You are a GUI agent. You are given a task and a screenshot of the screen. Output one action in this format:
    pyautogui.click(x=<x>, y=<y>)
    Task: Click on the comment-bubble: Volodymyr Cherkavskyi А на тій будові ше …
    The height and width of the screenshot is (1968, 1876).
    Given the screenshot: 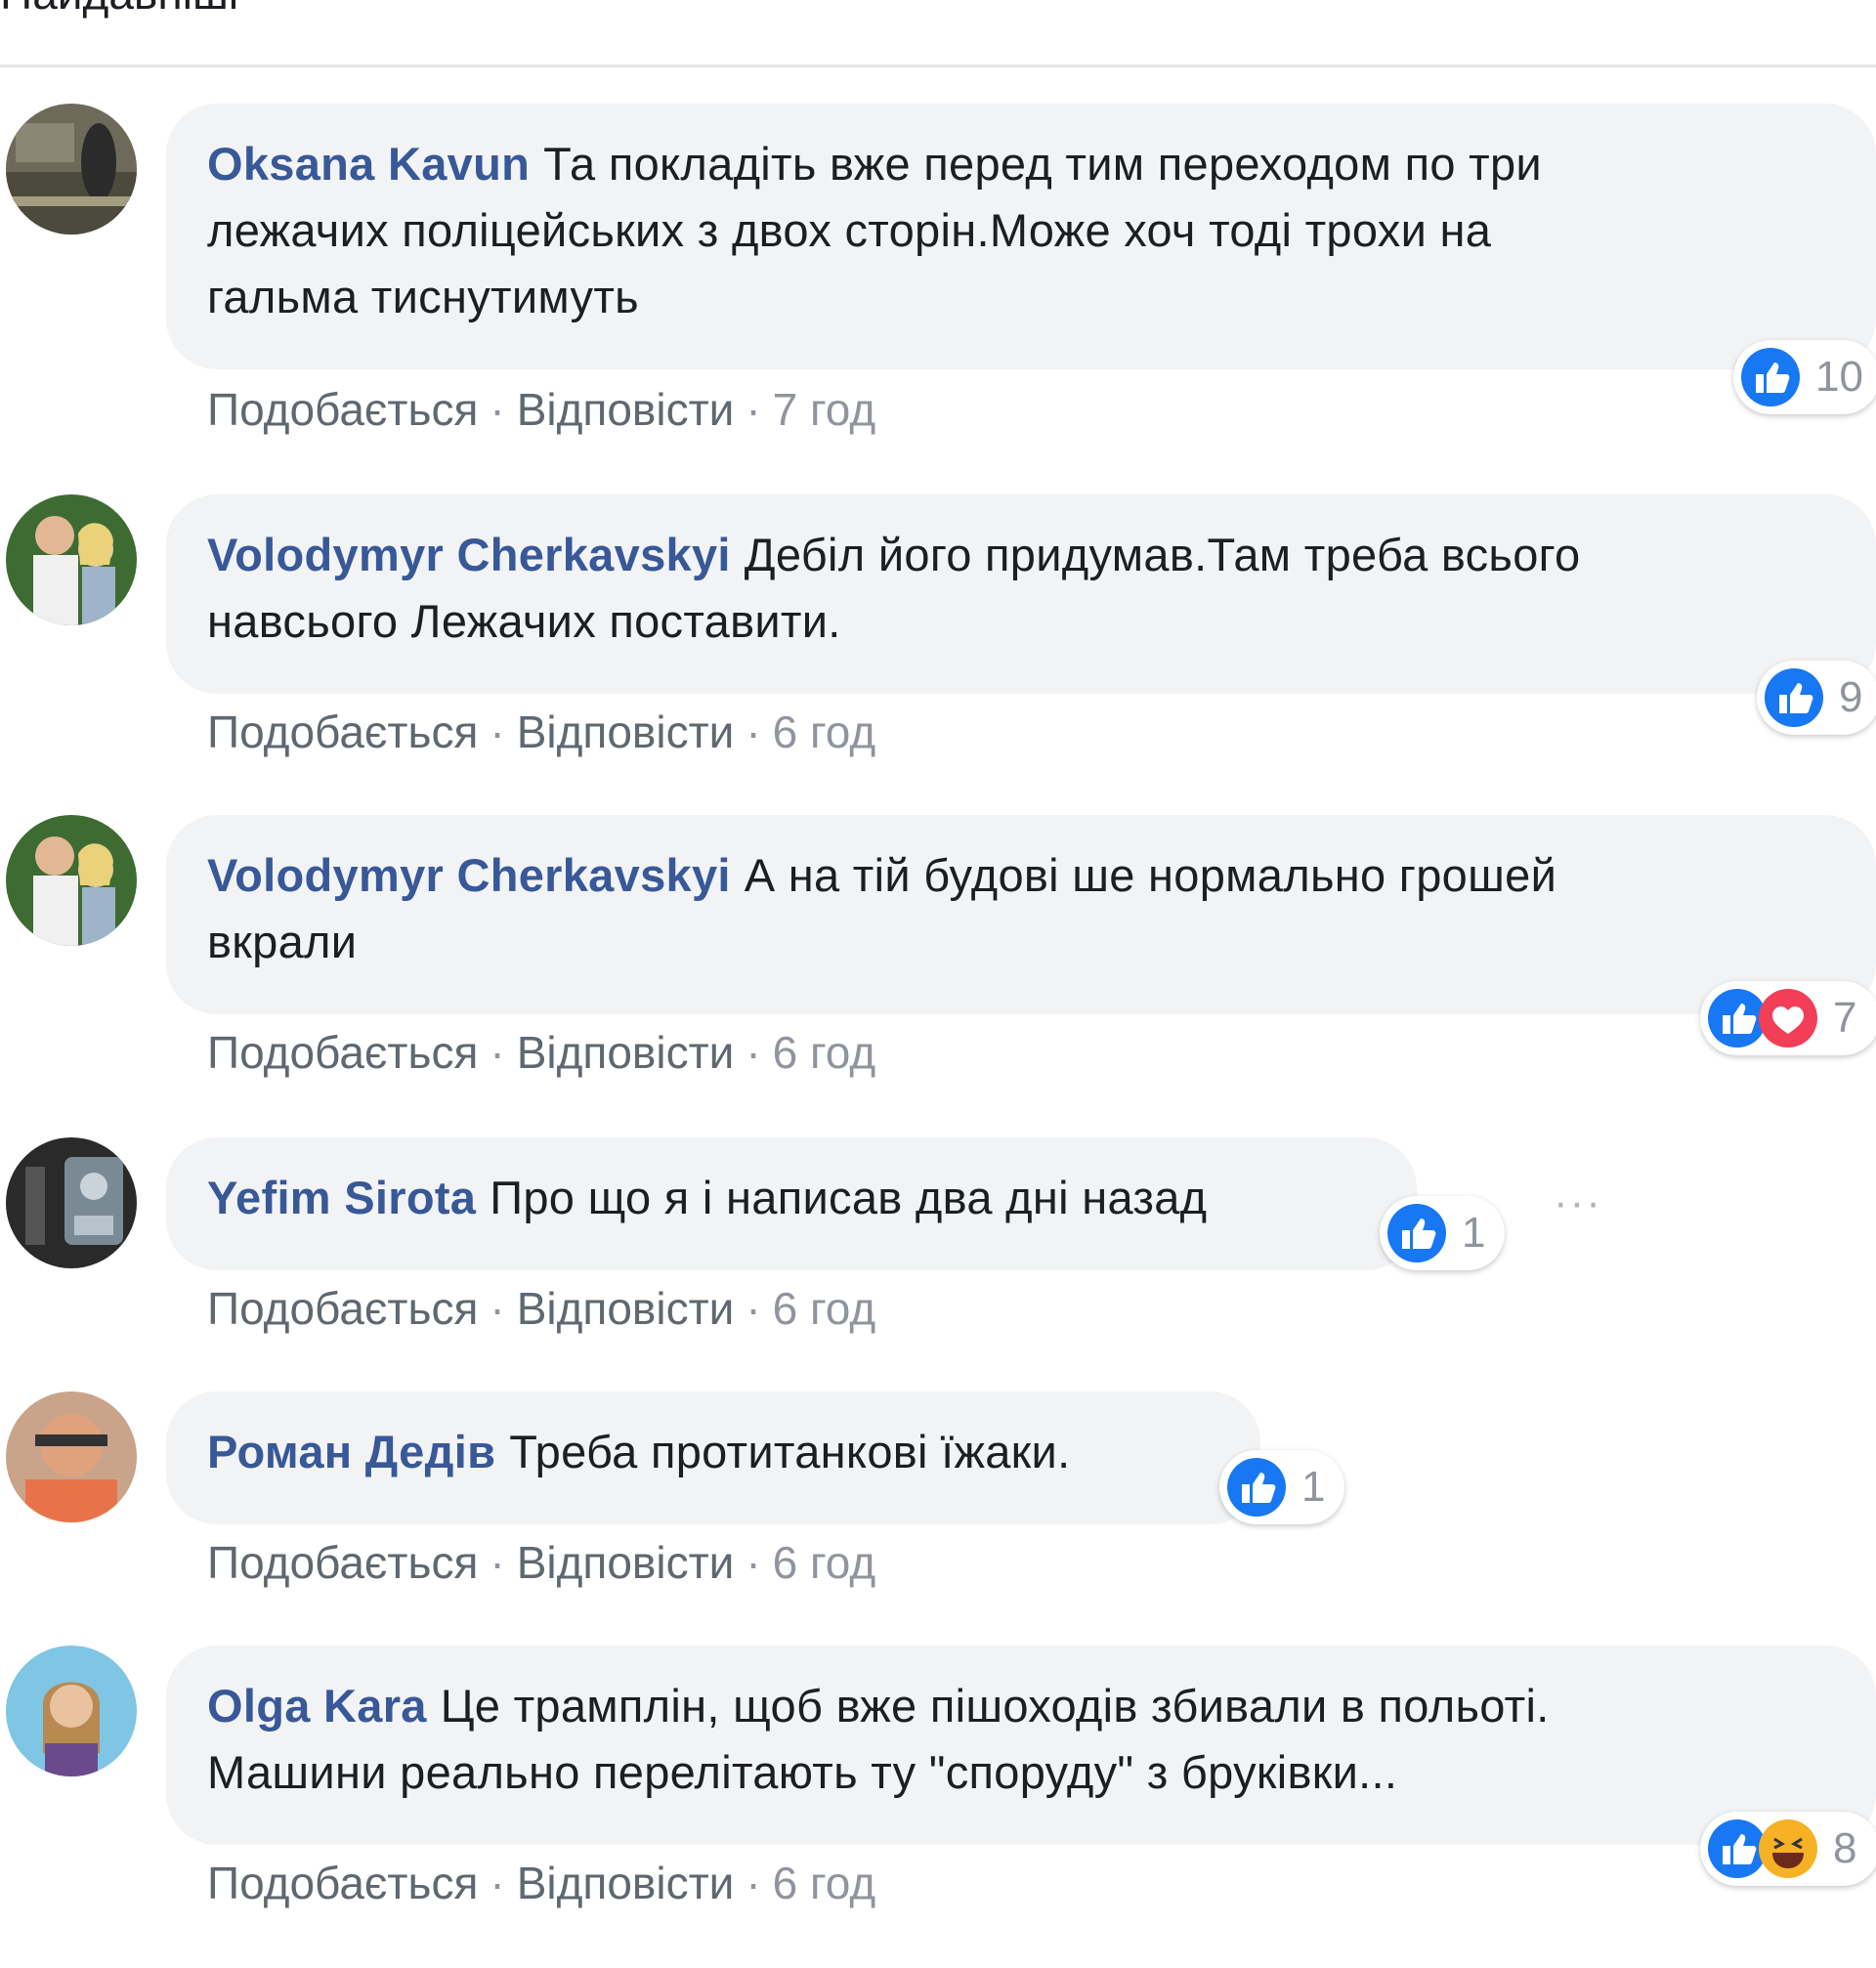 What is the action you would take?
    pyautogui.click(x=1021, y=914)
    